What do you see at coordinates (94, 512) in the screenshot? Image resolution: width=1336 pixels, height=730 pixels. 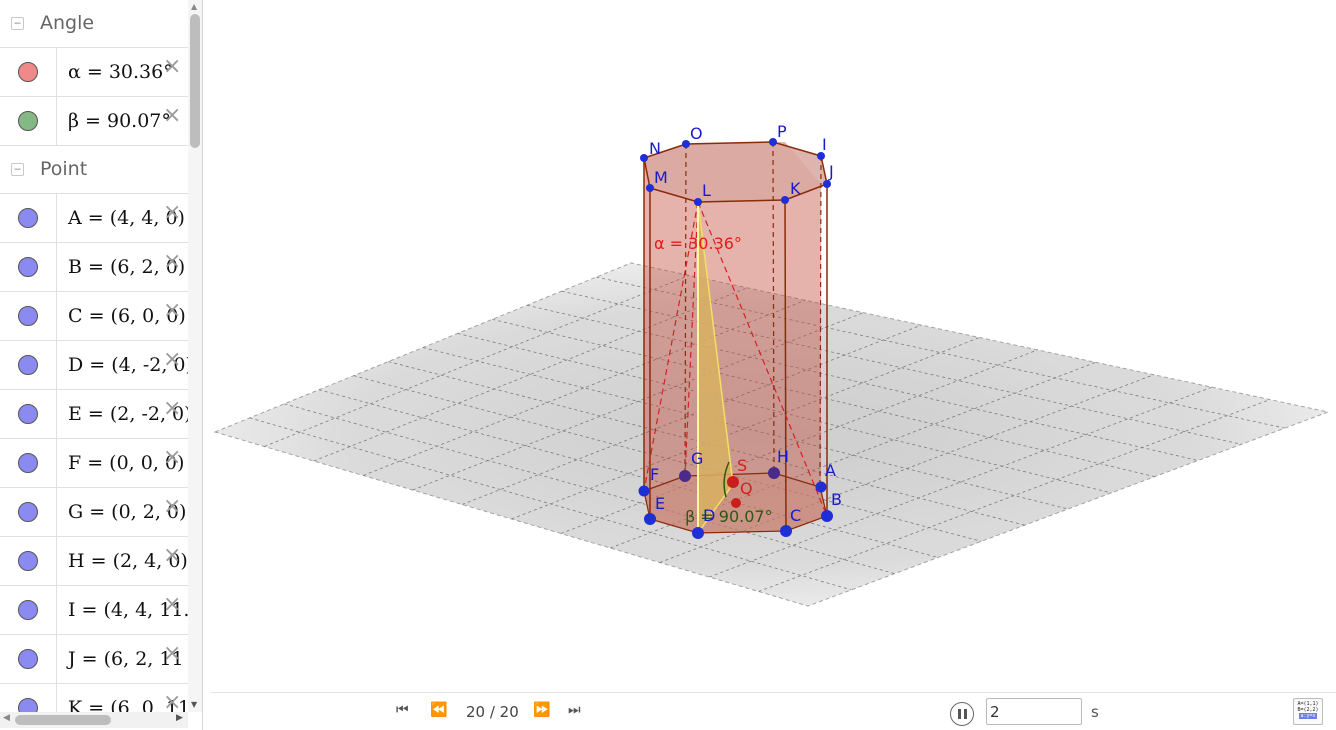 I see `algebra-row-point-g: G = (0, 2, 0) ×` at bounding box center [94, 512].